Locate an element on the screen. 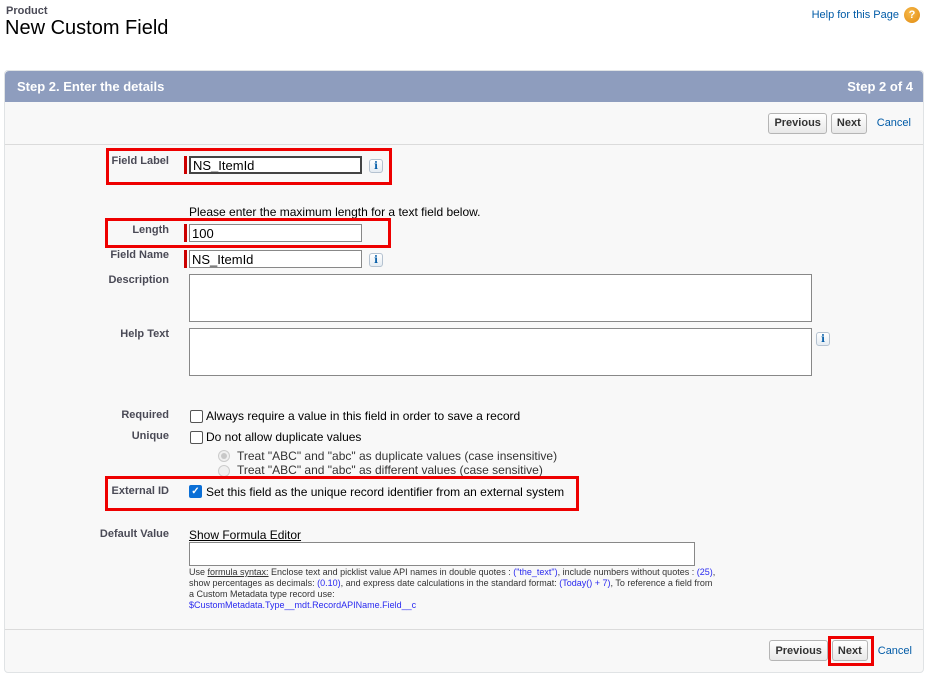 This screenshot has height=679, width=930. hint-text: , include numbers without quotes : is located at coordinates (627, 572).